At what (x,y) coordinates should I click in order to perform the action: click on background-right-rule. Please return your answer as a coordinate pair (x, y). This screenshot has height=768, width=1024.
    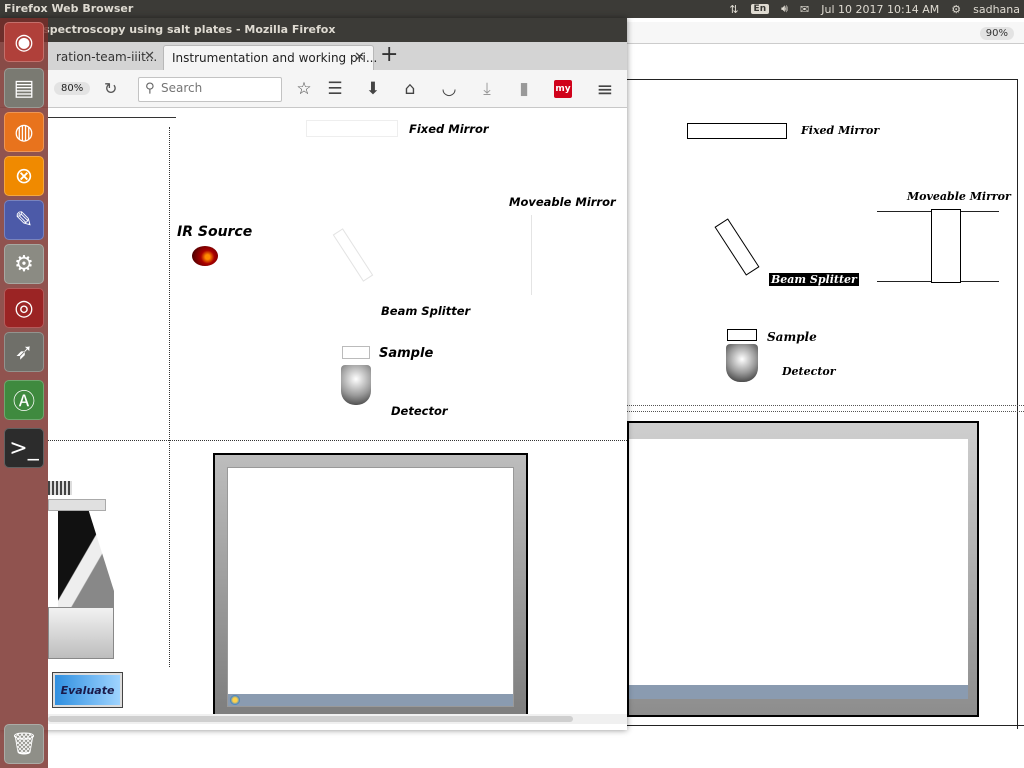
    Looking at the image, I should click on (1017, 404).